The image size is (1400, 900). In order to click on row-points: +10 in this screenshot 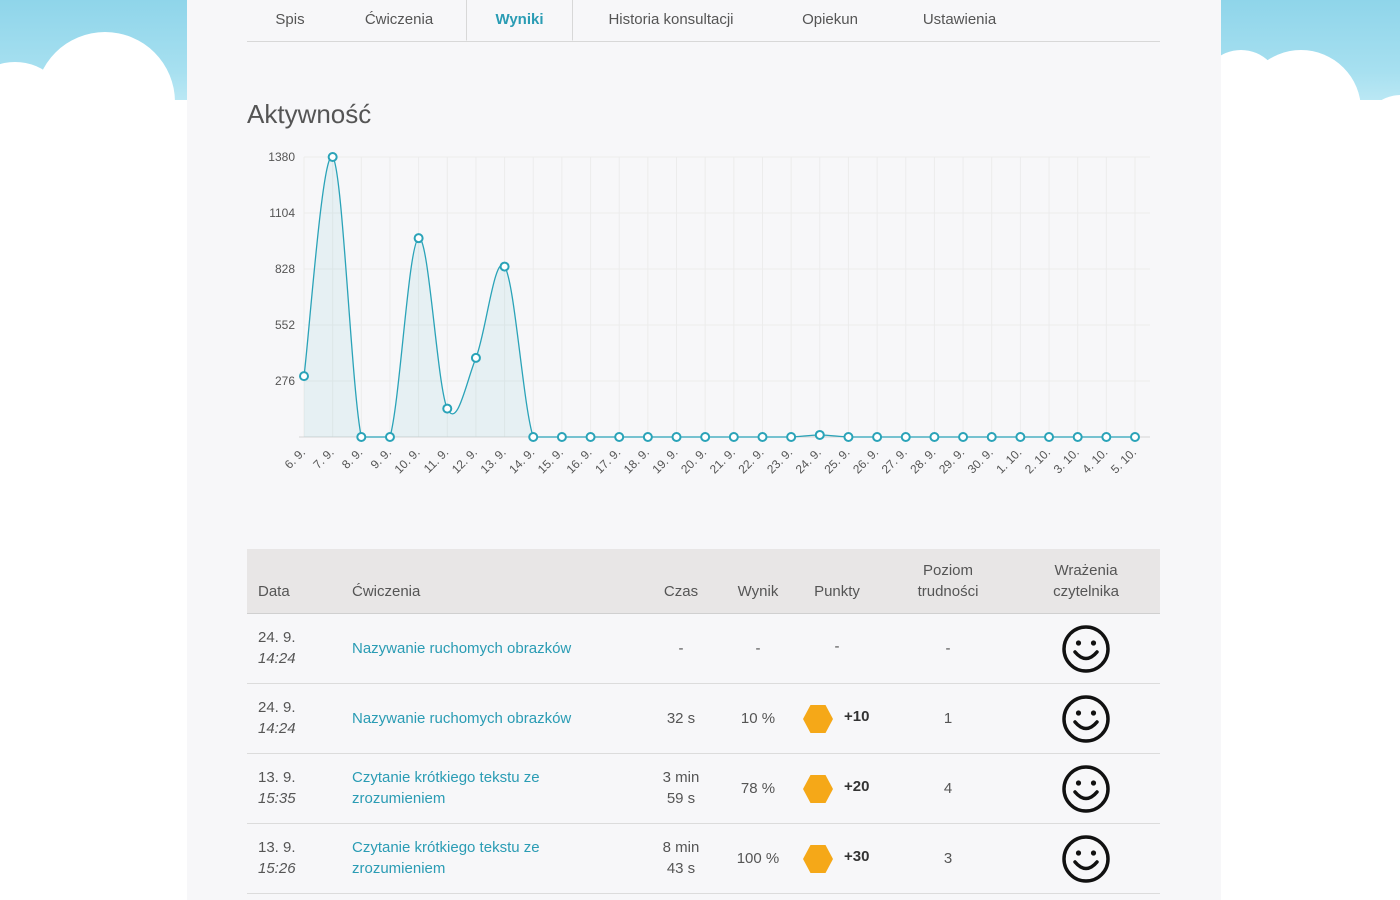, I will do `click(857, 716)`.